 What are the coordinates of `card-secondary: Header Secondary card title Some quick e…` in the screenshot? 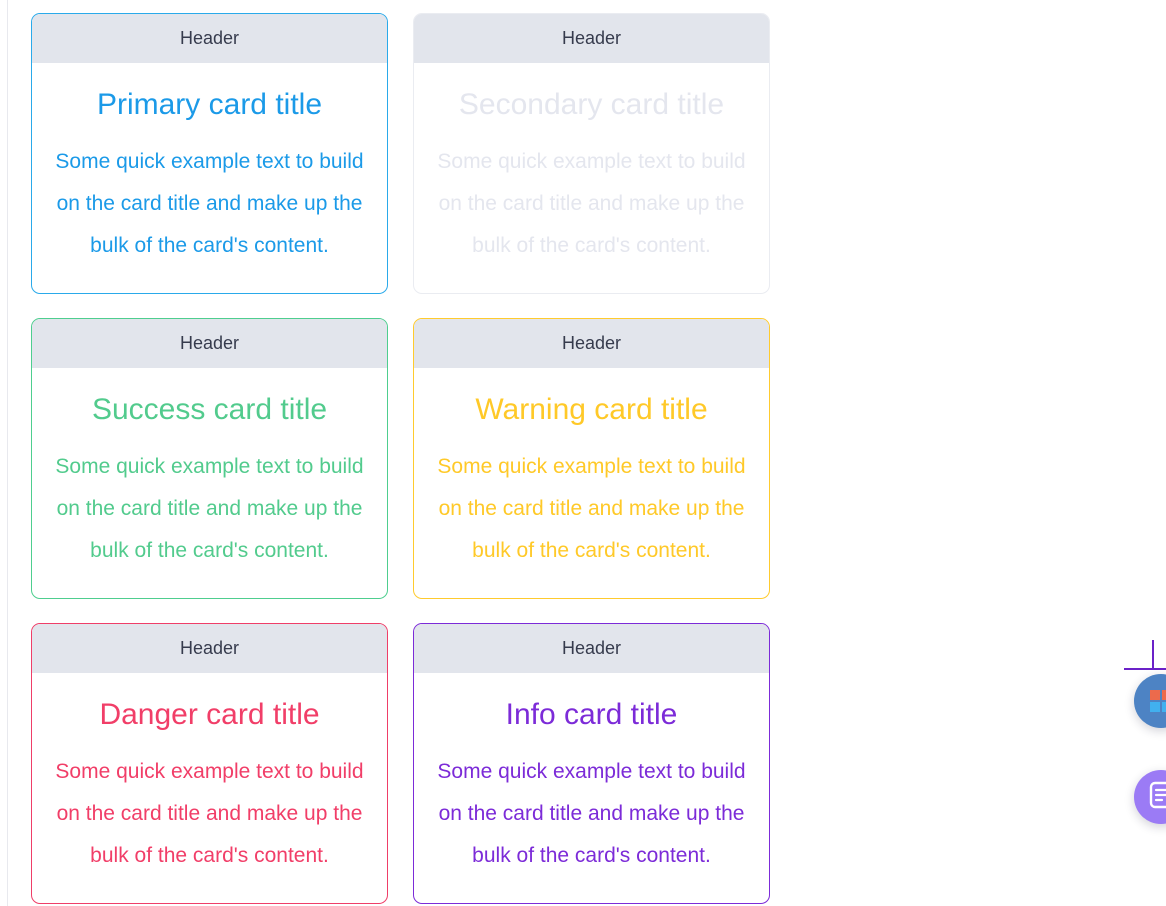 It's located at (591, 153).